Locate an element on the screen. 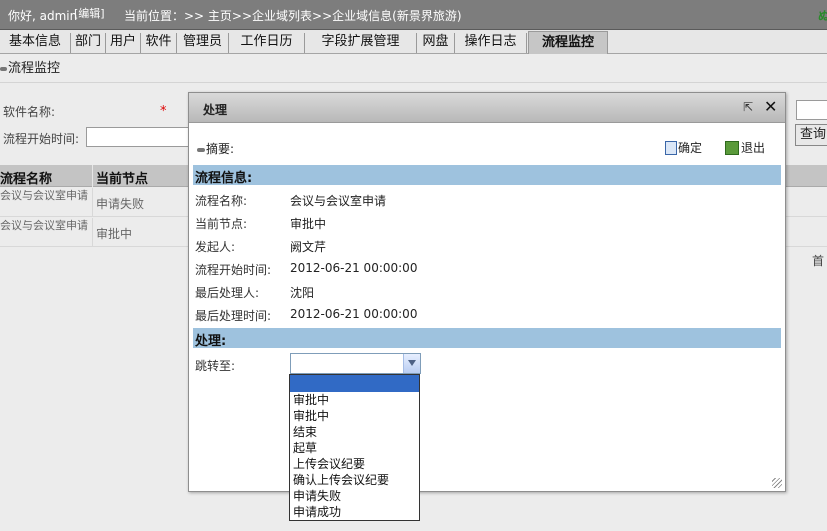 Image resolution: width=827 pixels, height=531 pixels. col-current-node: 当前节点 is located at coordinates (122, 179).